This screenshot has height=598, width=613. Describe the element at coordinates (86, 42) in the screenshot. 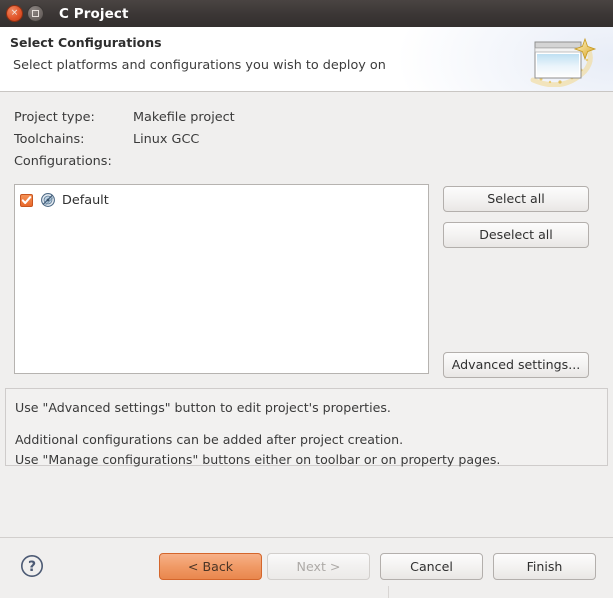

I see `page-title: Select Configurations` at that location.